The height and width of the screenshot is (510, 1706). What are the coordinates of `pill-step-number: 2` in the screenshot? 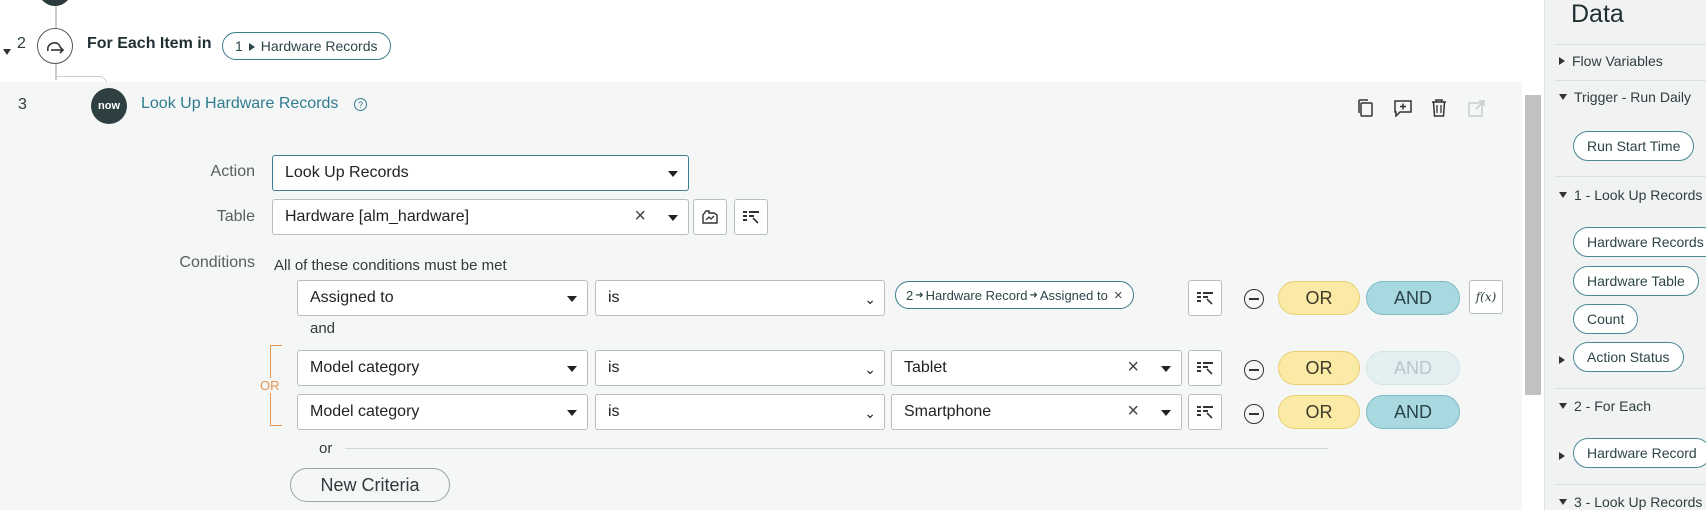 It's located at (910, 295).